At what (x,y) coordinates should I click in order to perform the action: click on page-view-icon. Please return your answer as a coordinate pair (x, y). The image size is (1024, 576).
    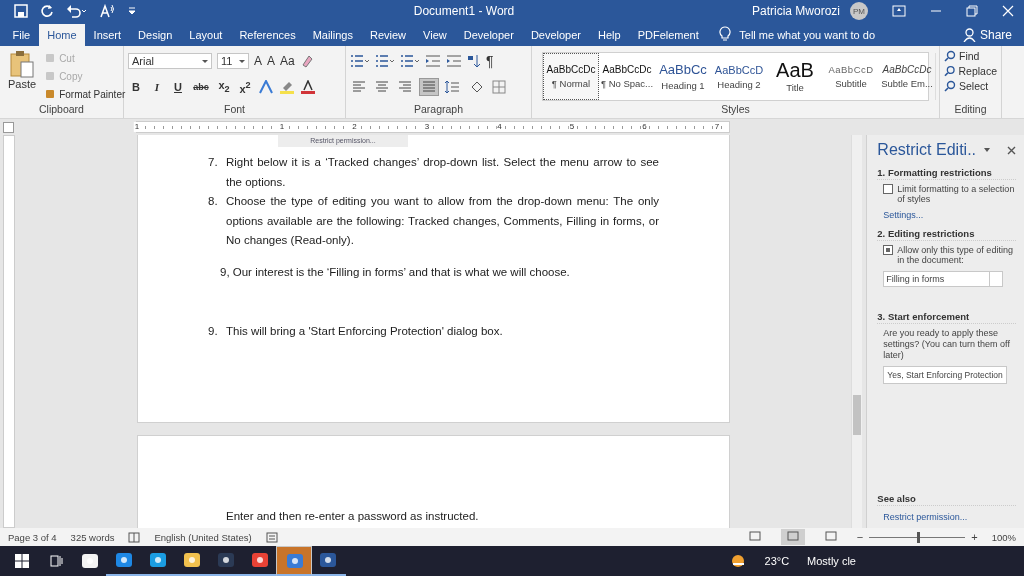
    Looking at the image, I should click on (754, 536).